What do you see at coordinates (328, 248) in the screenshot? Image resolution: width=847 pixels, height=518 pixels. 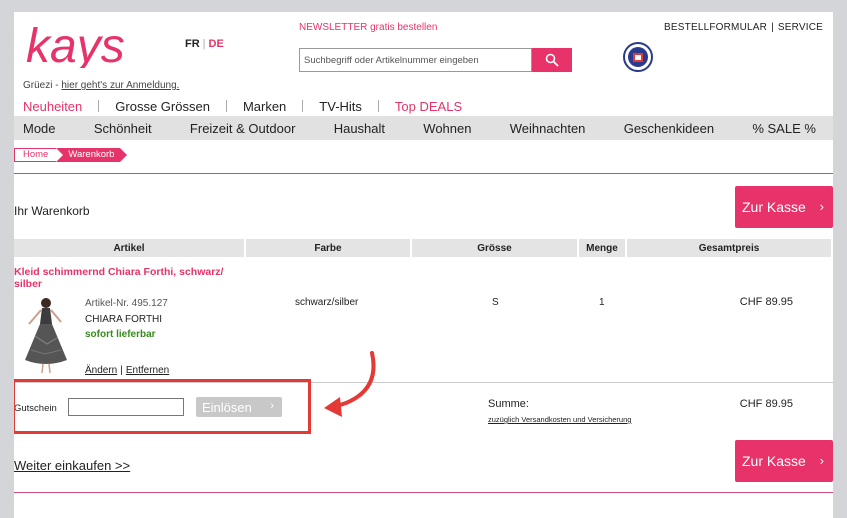 I see `column-header-farbe: Farbe` at bounding box center [328, 248].